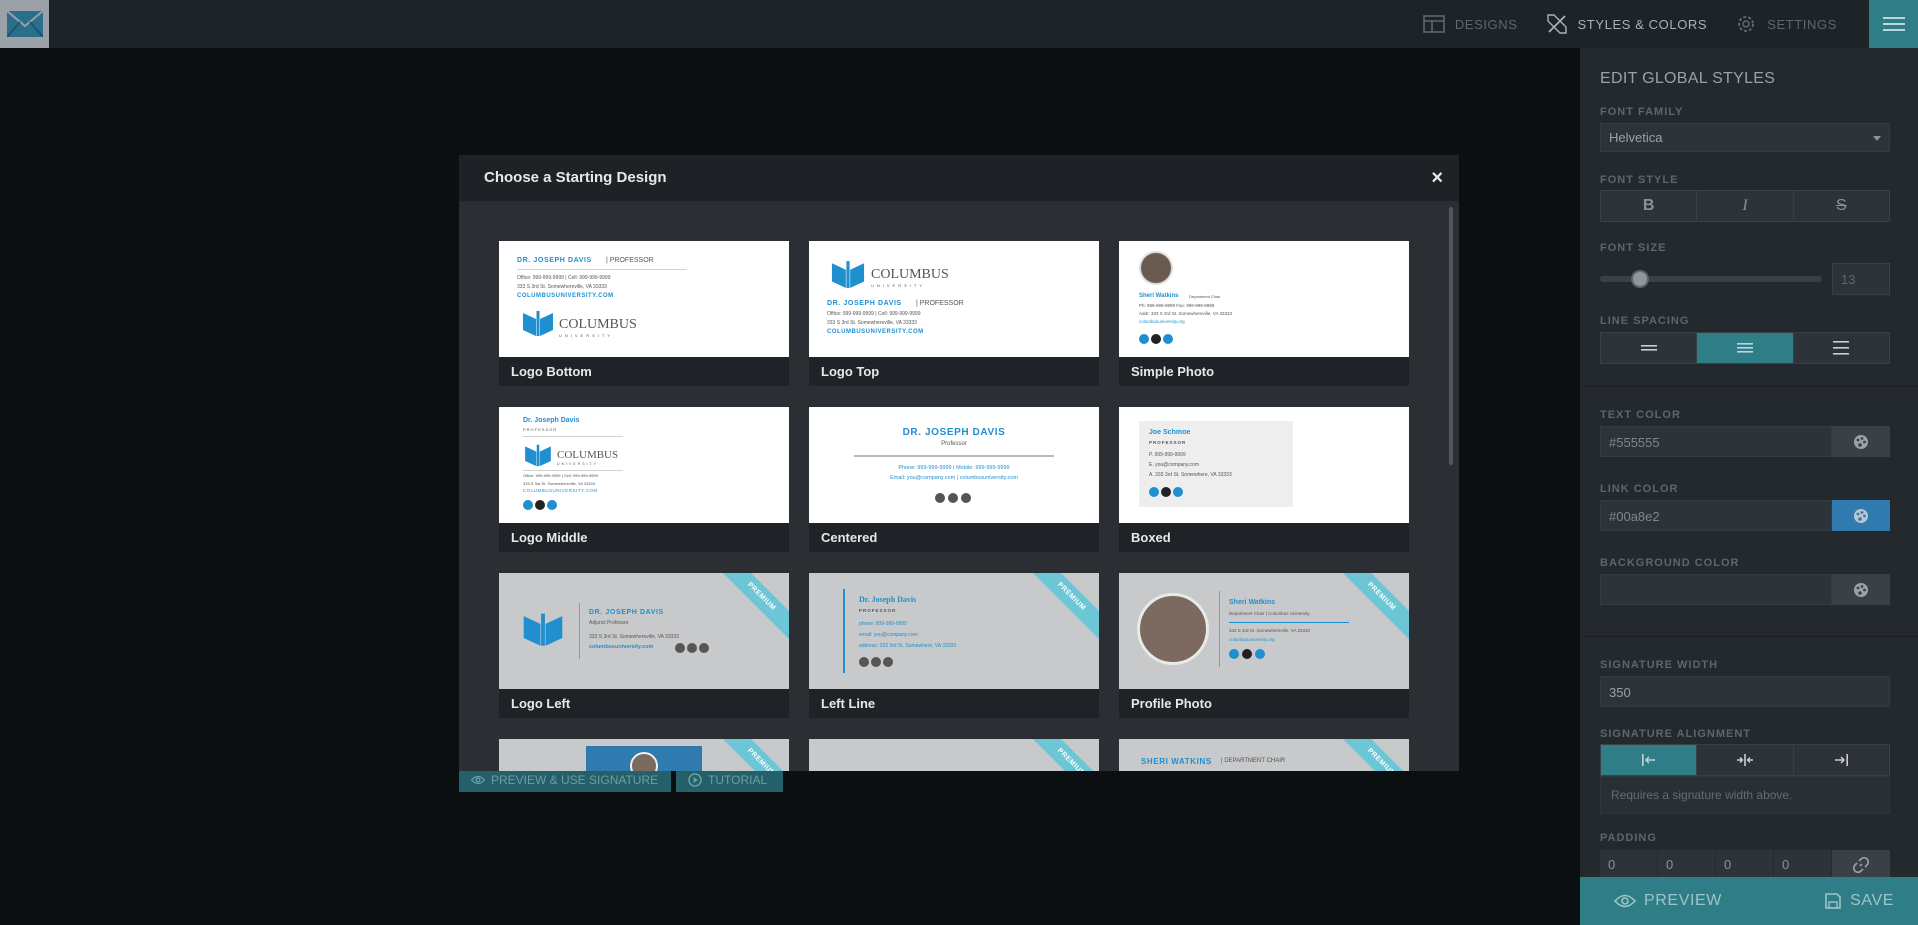 The image size is (1918, 925). Describe the element at coordinates (1170, 432) in the screenshot. I see `thumb-name: Joe Schmoe` at that location.